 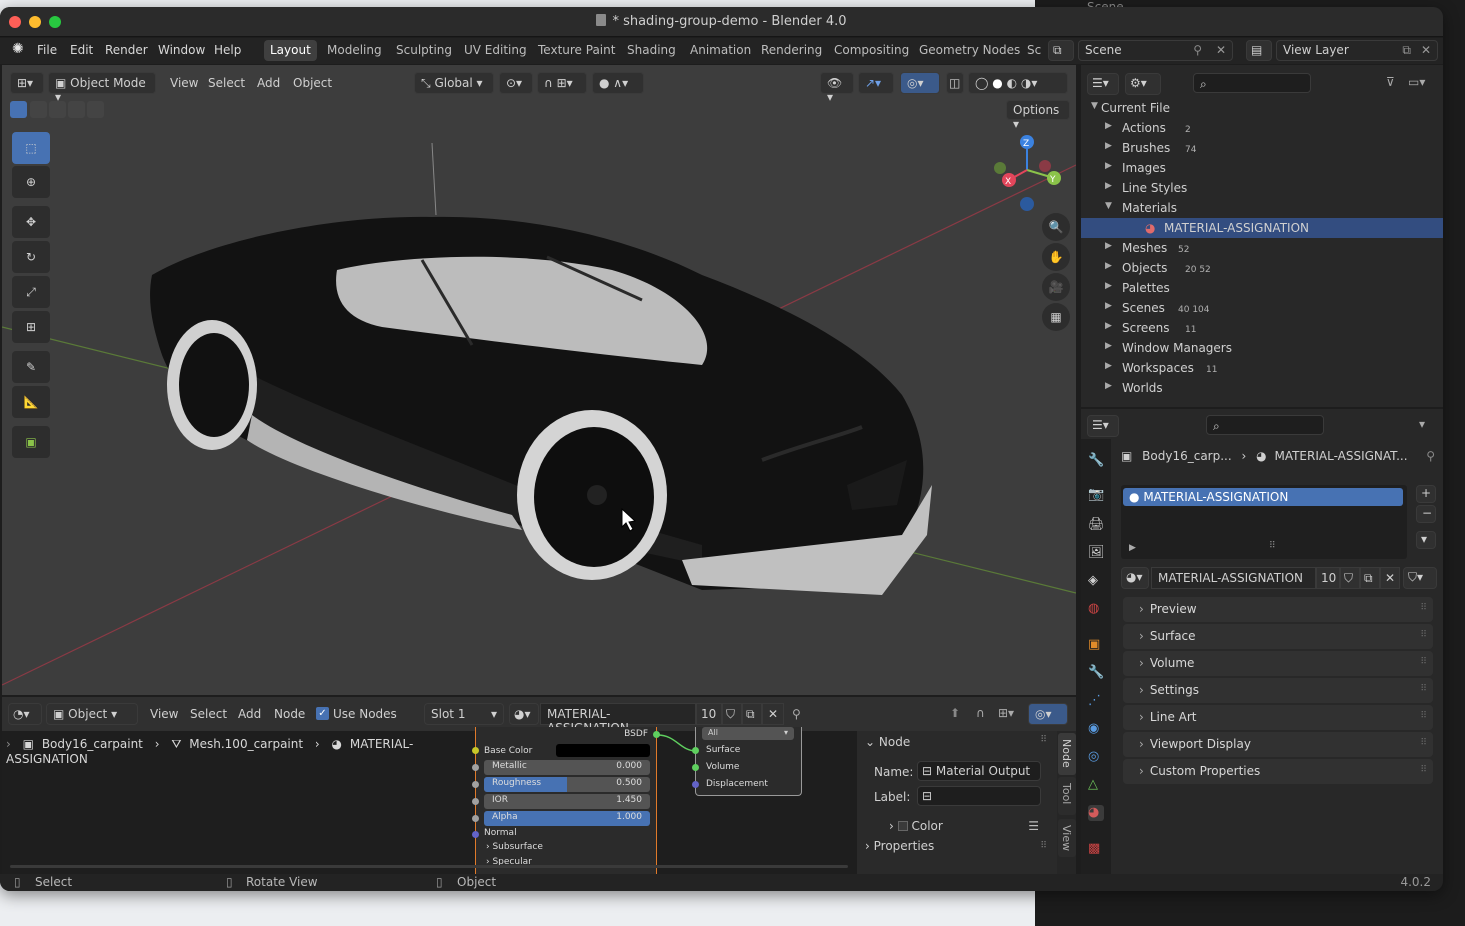 What do you see at coordinates (1416, 82) in the screenshot?
I see `new-collection-icon: ▭▾` at bounding box center [1416, 82].